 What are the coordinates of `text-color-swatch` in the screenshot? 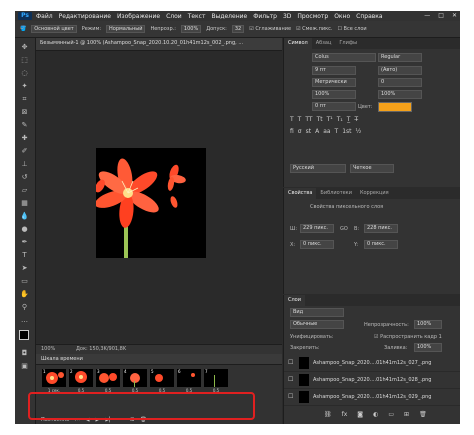 It's located at (395, 107).